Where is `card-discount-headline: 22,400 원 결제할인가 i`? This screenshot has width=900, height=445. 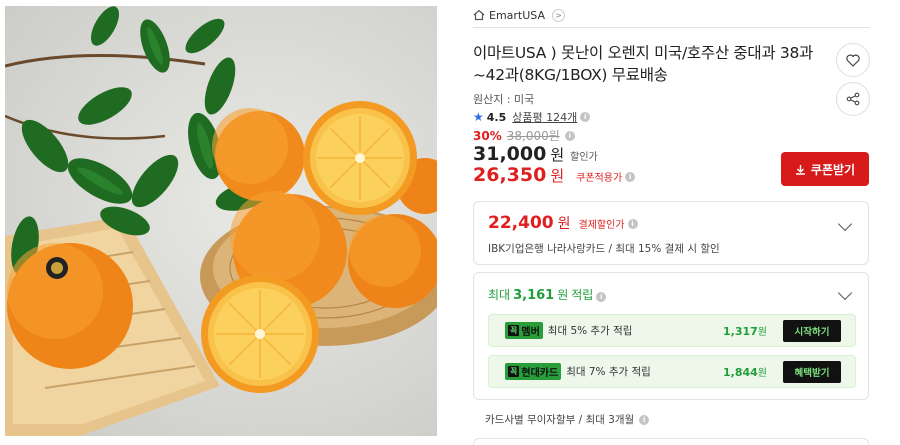
card-discount-headline: 22,400 원 결제할인가 i is located at coordinates (563, 223).